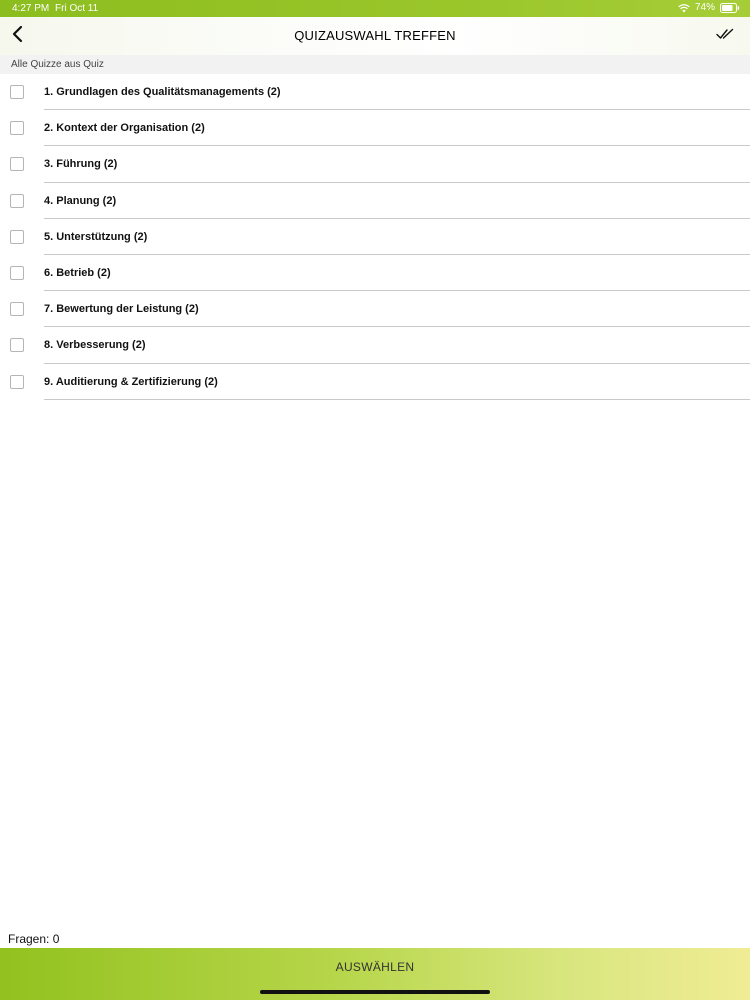 Image resolution: width=750 pixels, height=1000 pixels. I want to click on quiz-row: 9. Auditierung & Zertifizierung (2), so click(375, 382).